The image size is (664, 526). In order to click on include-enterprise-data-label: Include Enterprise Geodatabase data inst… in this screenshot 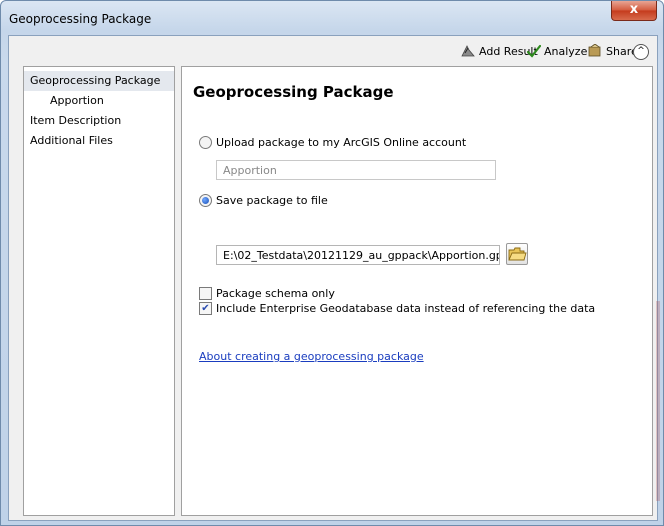, I will do `click(406, 308)`.